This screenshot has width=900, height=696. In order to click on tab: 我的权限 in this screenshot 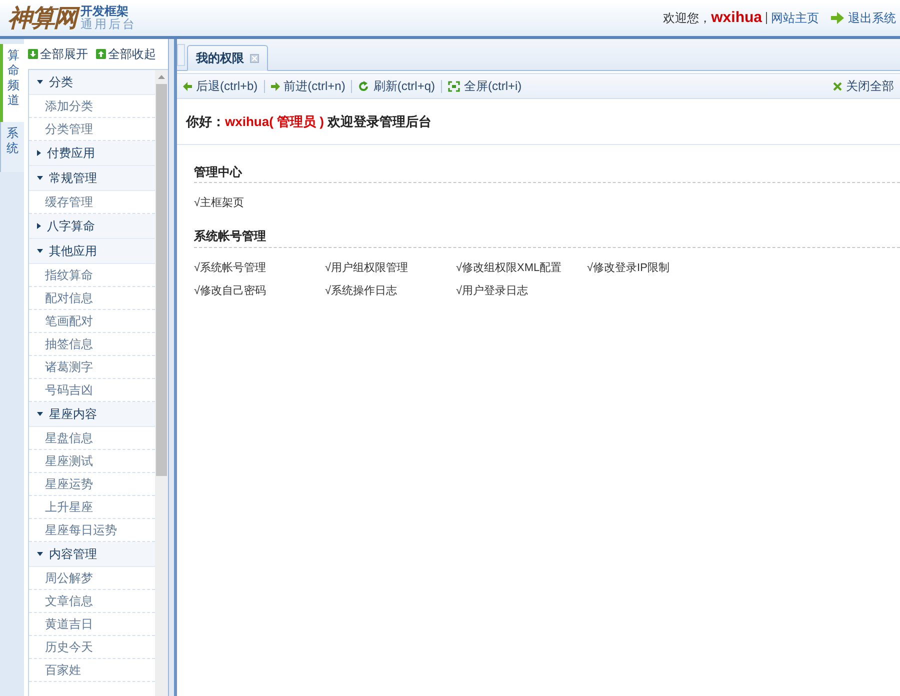, I will do `click(227, 58)`.